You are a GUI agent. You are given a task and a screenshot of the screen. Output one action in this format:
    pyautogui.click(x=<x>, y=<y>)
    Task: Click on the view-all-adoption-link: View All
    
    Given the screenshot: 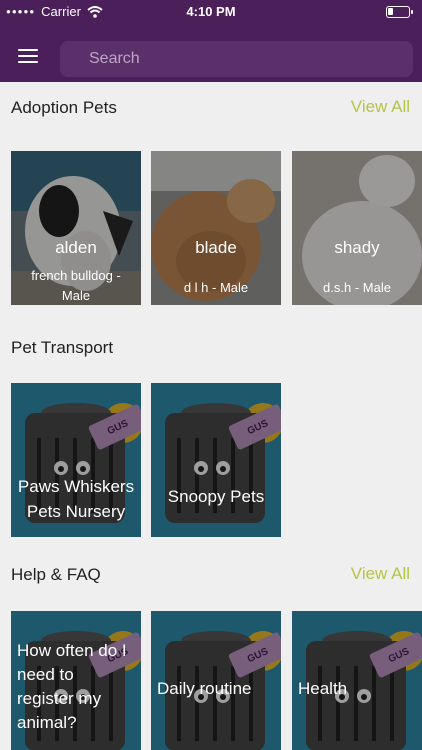 What is the action you would take?
    pyautogui.click(x=380, y=107)
    